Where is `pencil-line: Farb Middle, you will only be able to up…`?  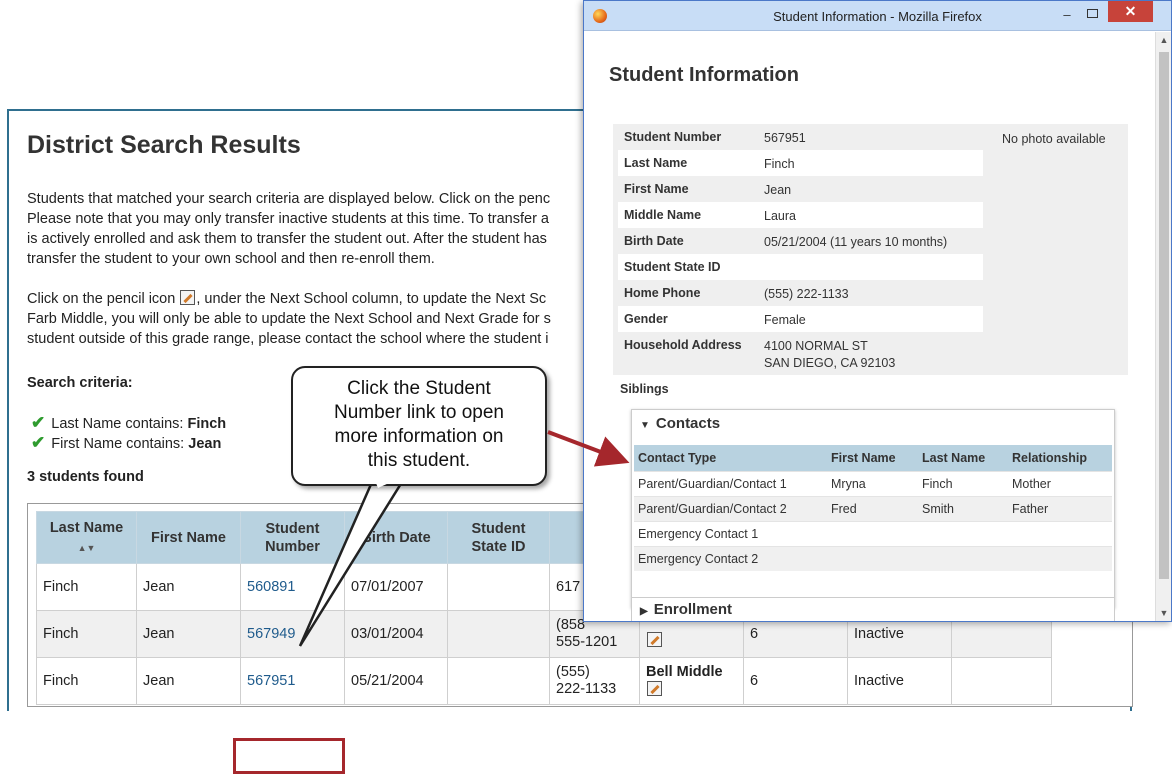 pencil-line: Farb Middle, you will only be able to up… is located at coordinates (289, 319).